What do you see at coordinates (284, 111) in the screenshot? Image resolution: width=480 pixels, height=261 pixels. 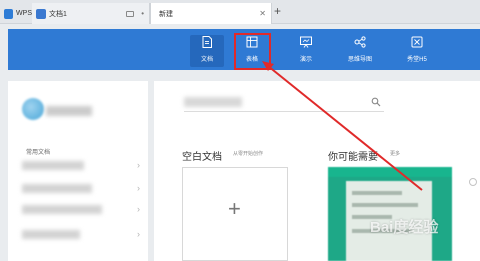 I see `search-underline` at bounding box center [284, 111].